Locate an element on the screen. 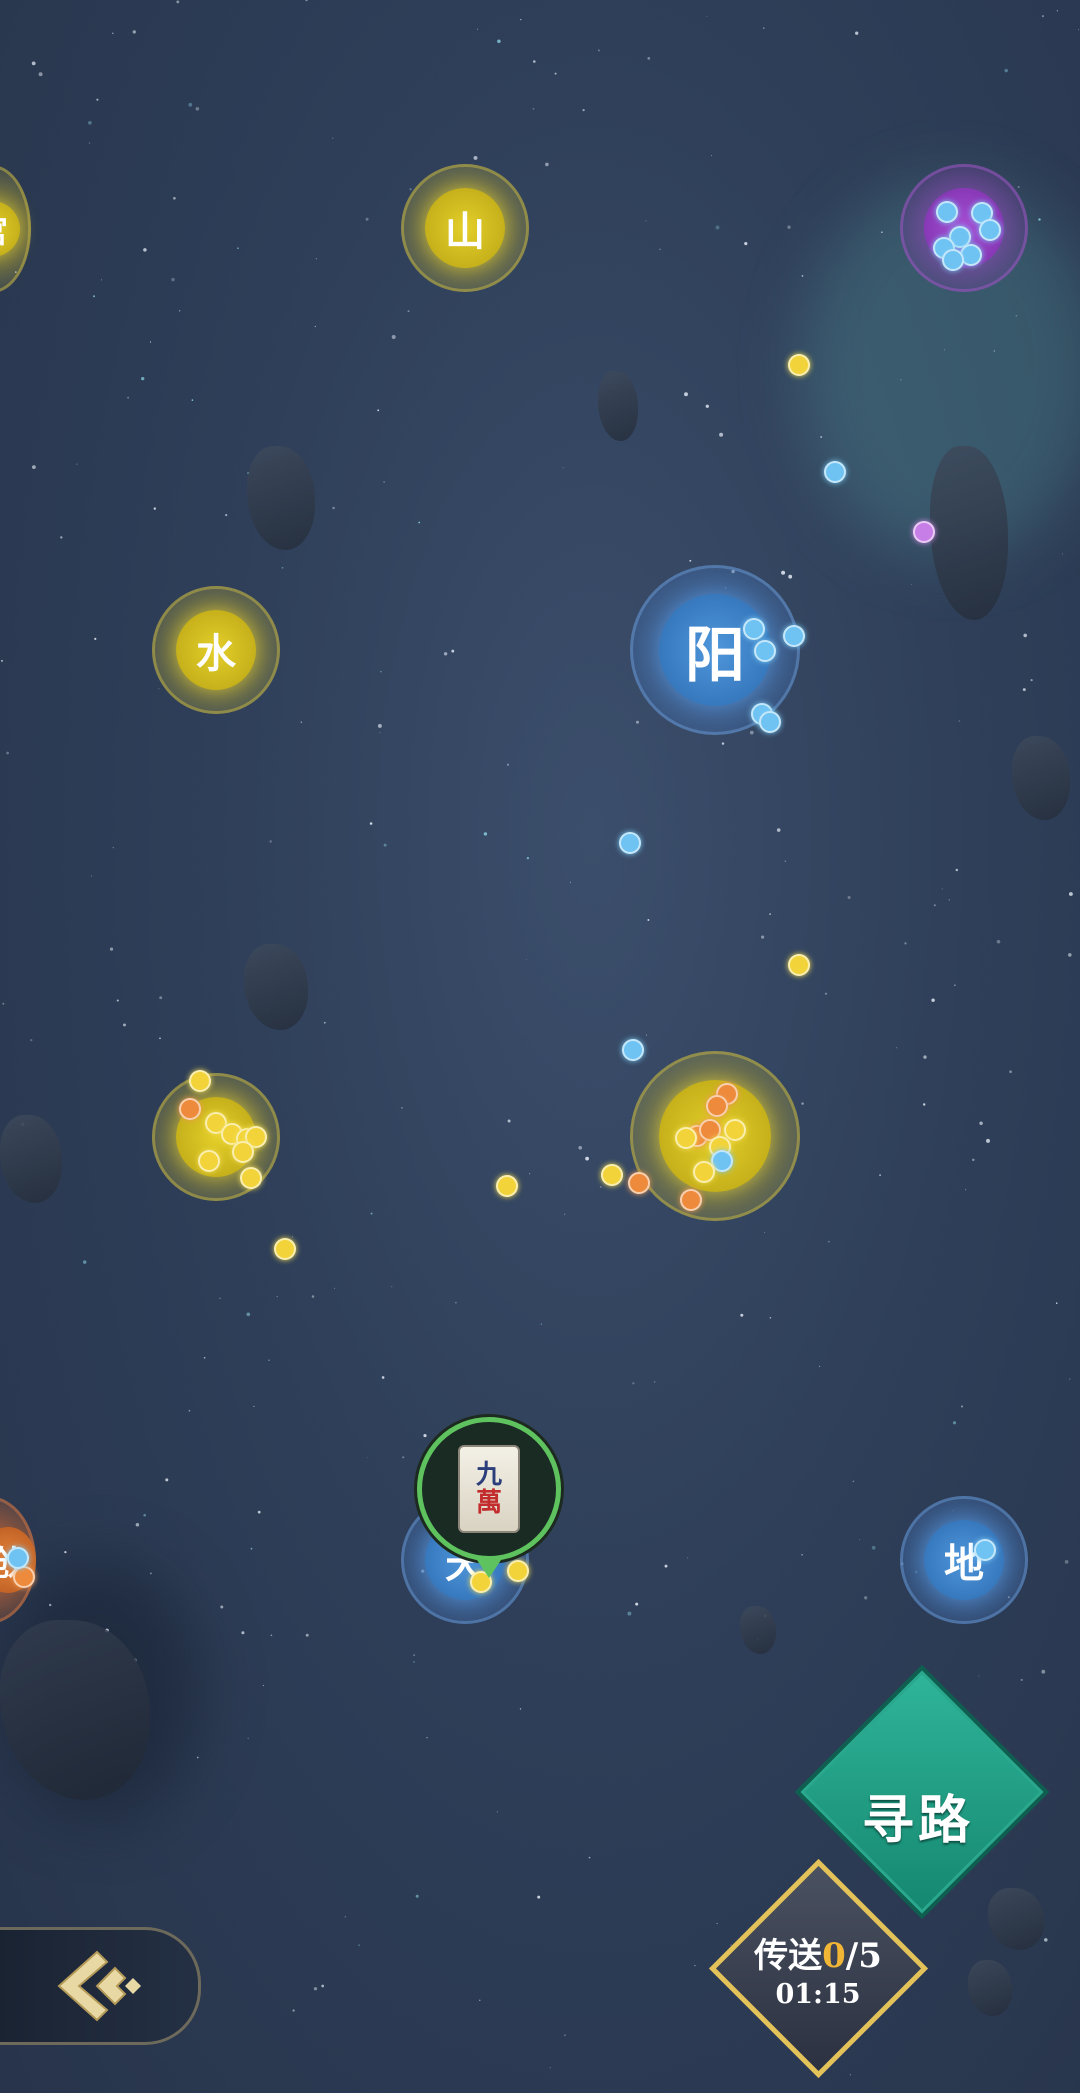 The width and height of the screenshot is (1080, 2093). teleport-button-text: 传送0/5 01:15 is located at coordinates (818, 1969).